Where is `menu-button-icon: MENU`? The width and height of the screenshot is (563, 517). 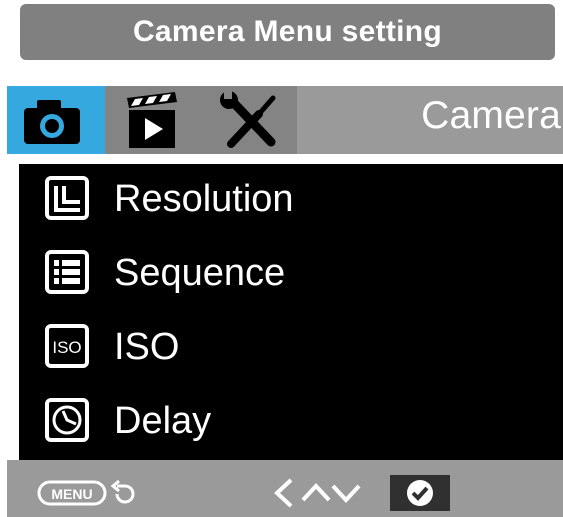
menu-button-icon: MENU is located at coordinates (72, 493).